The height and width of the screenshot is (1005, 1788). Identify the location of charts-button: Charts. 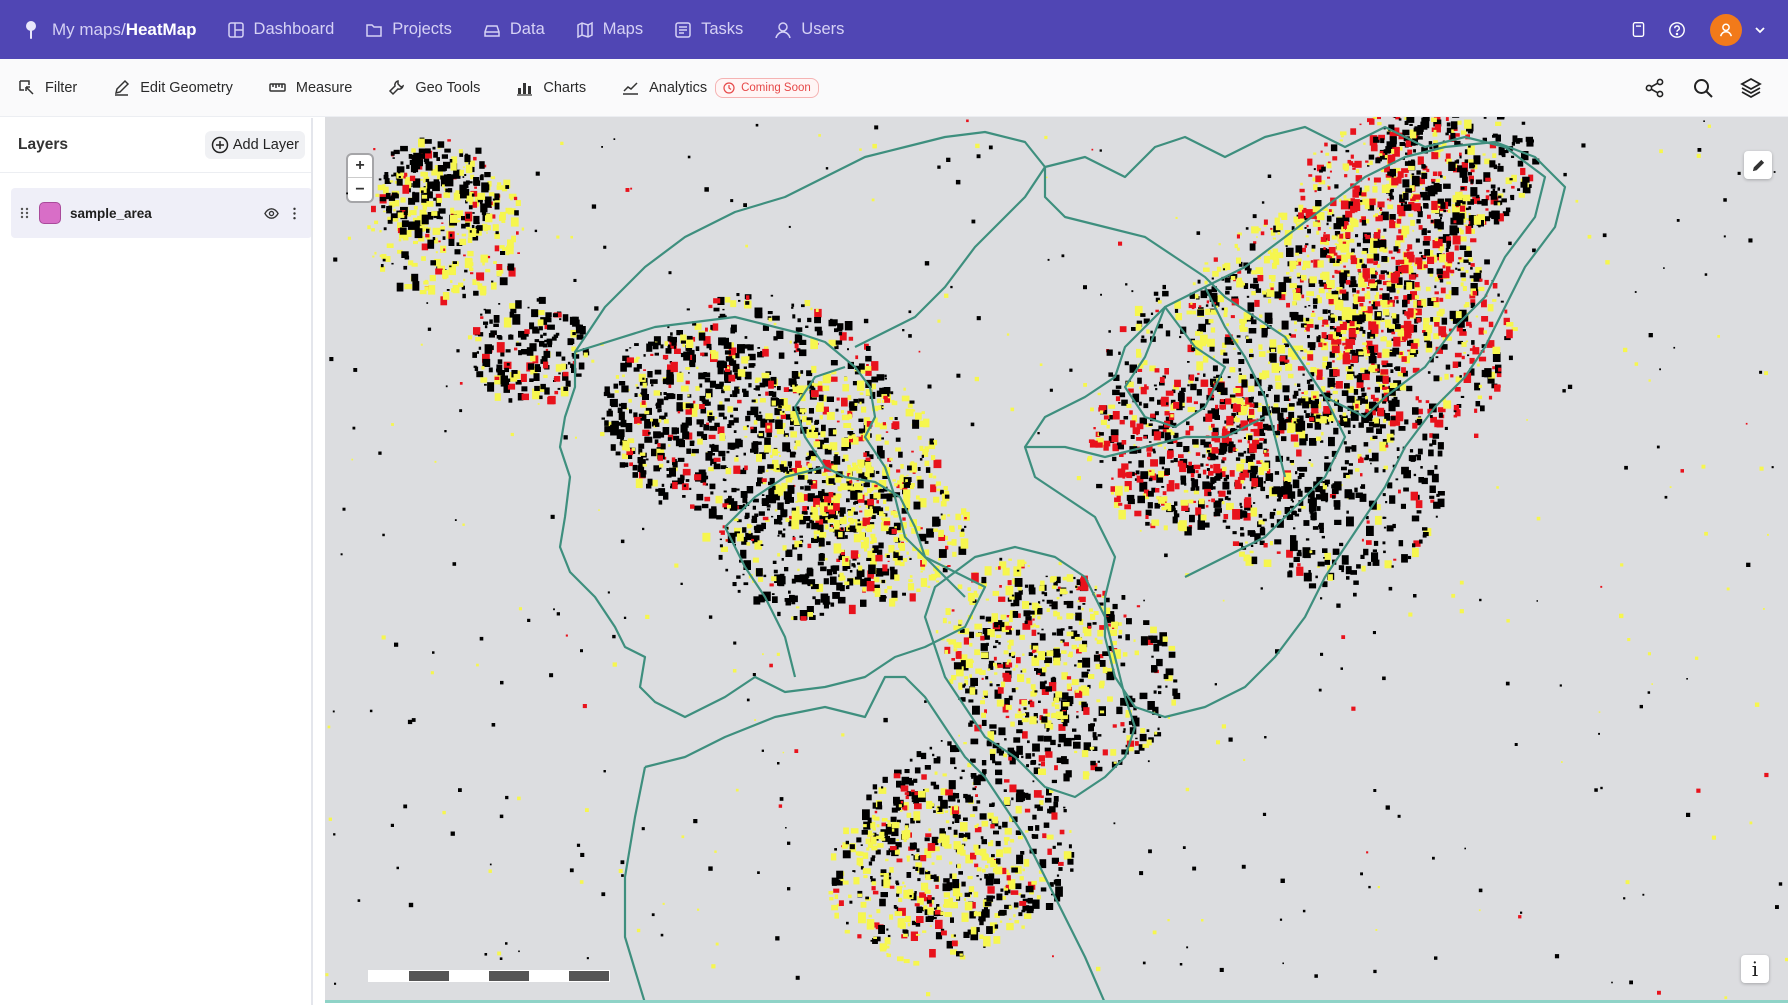
(551, 87).